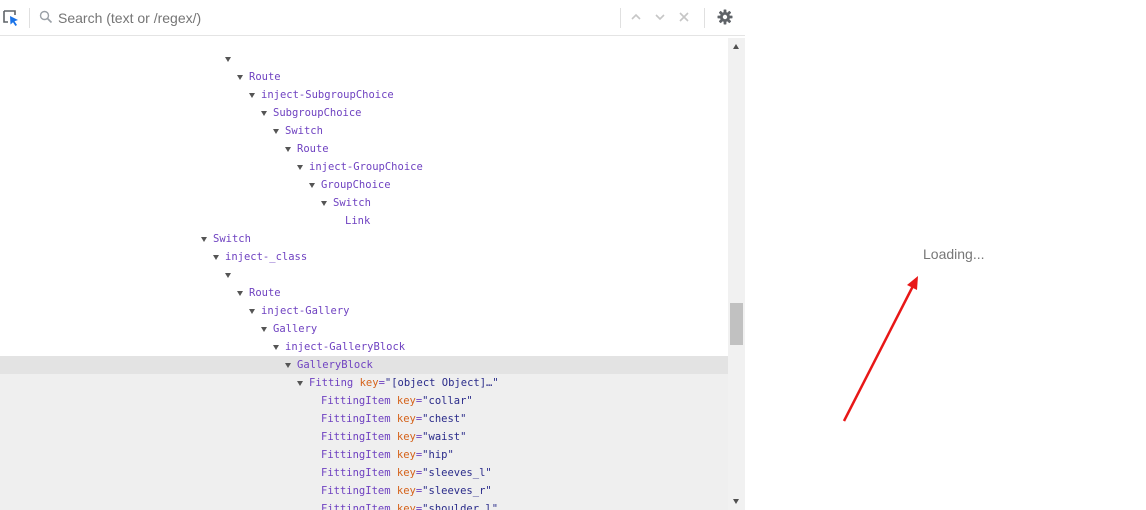 The height and width of the screenshot is (510, 1146). I want to click on component-label: Gallery, so click(295, 329).